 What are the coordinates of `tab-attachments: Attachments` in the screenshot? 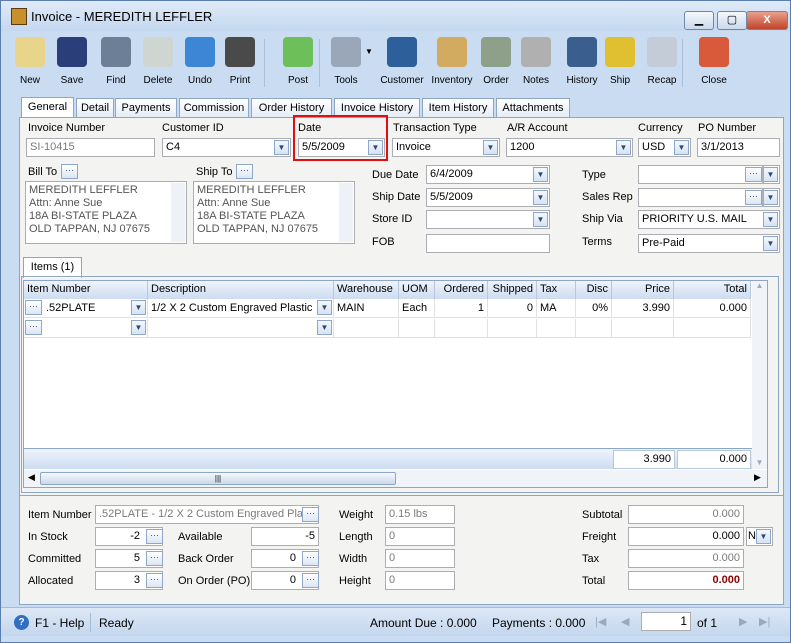 It's located at (533, 108).